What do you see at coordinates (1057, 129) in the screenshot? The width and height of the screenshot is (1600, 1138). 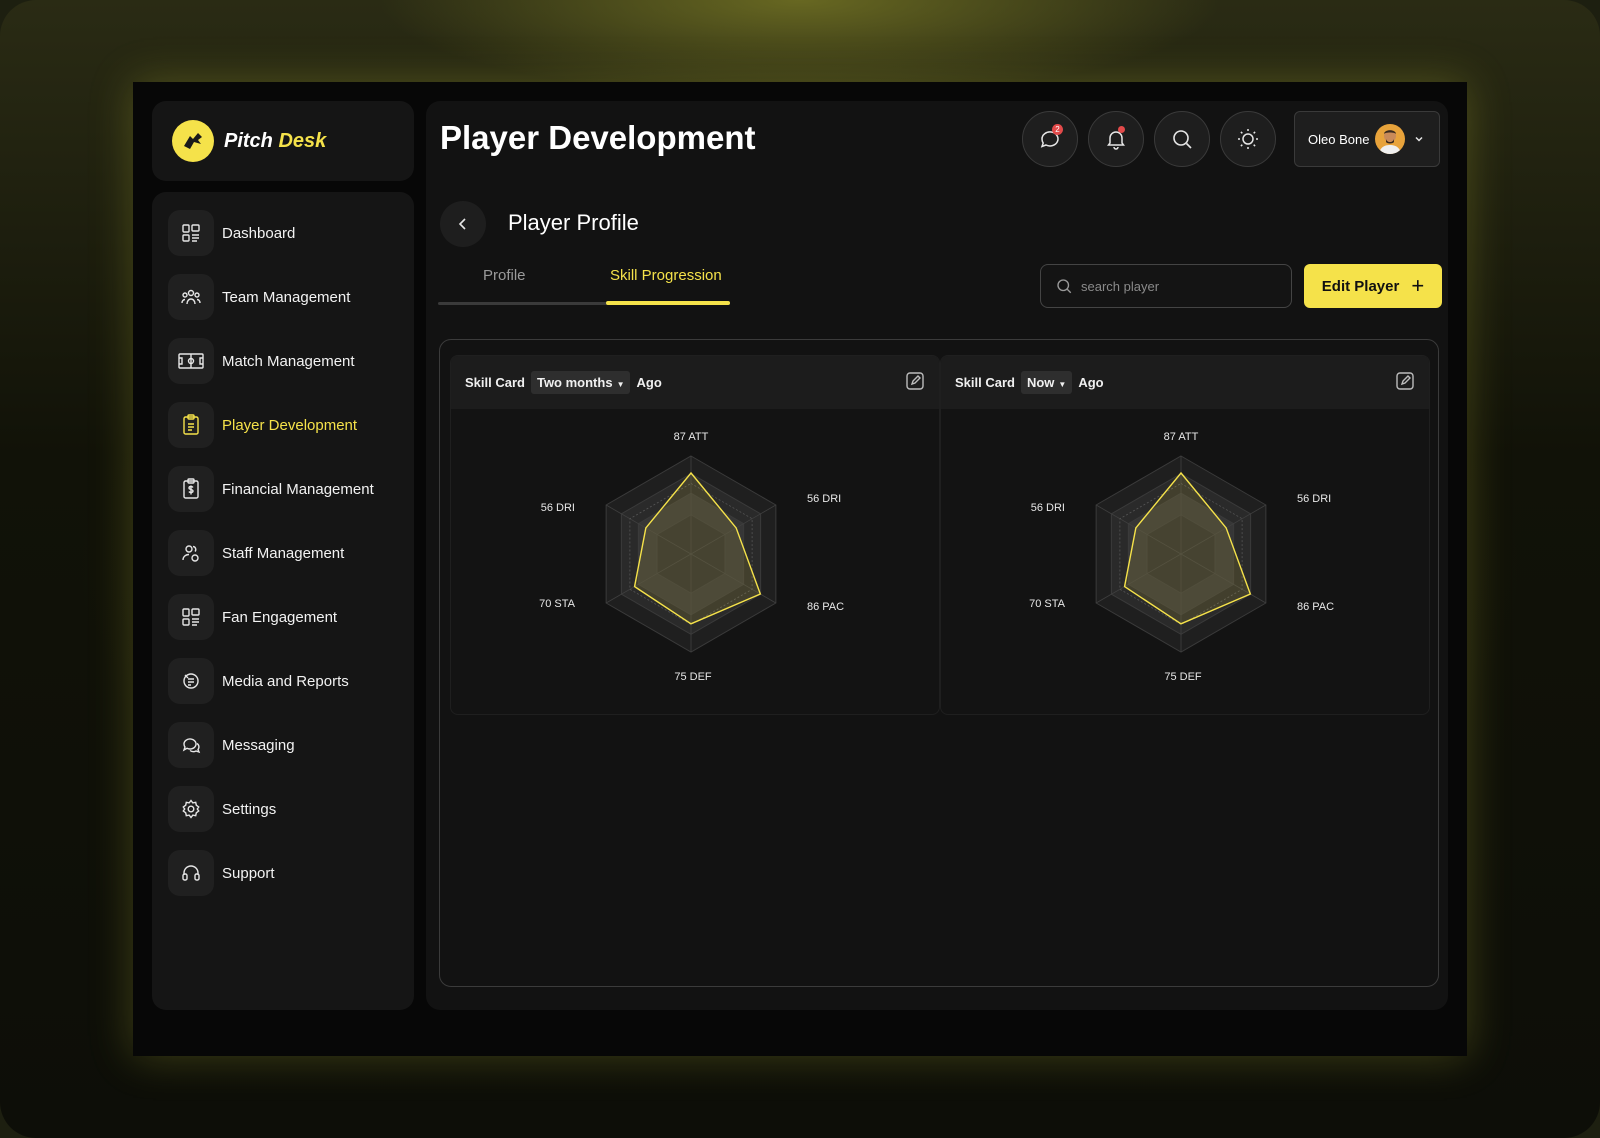 I see `message-badge: 2` at bounding box center [1057, 129].